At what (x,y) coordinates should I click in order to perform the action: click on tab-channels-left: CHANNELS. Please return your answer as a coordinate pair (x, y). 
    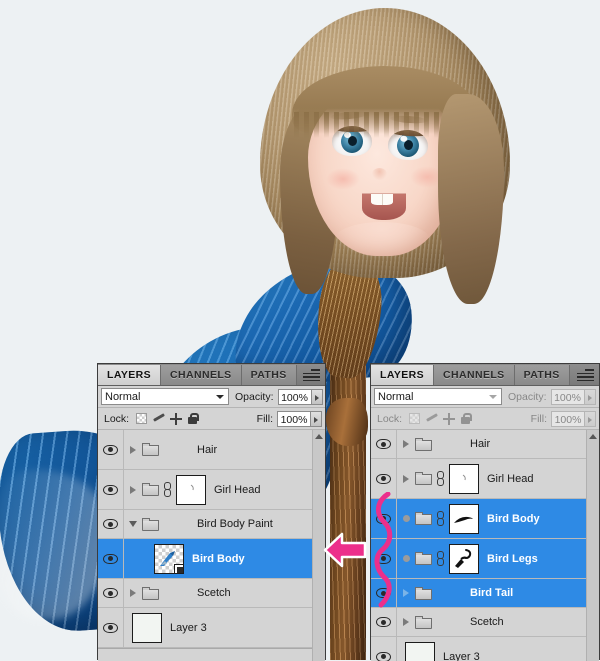
    Looking at the image, I should click on (201, 375).